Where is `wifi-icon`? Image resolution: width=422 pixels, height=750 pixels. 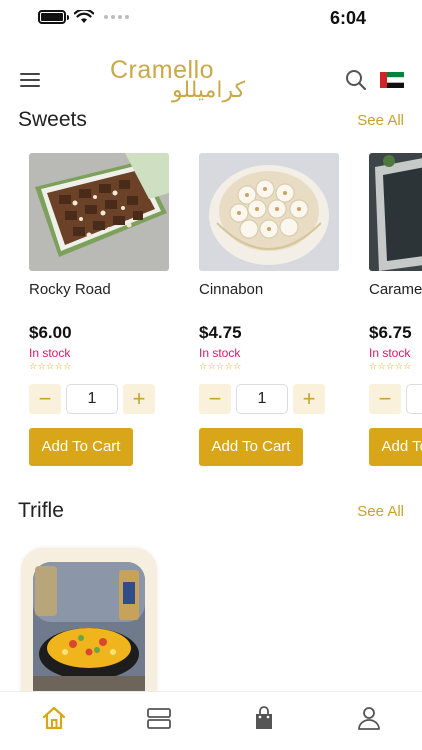
wifi-icon is located at coordinates (84, 16).